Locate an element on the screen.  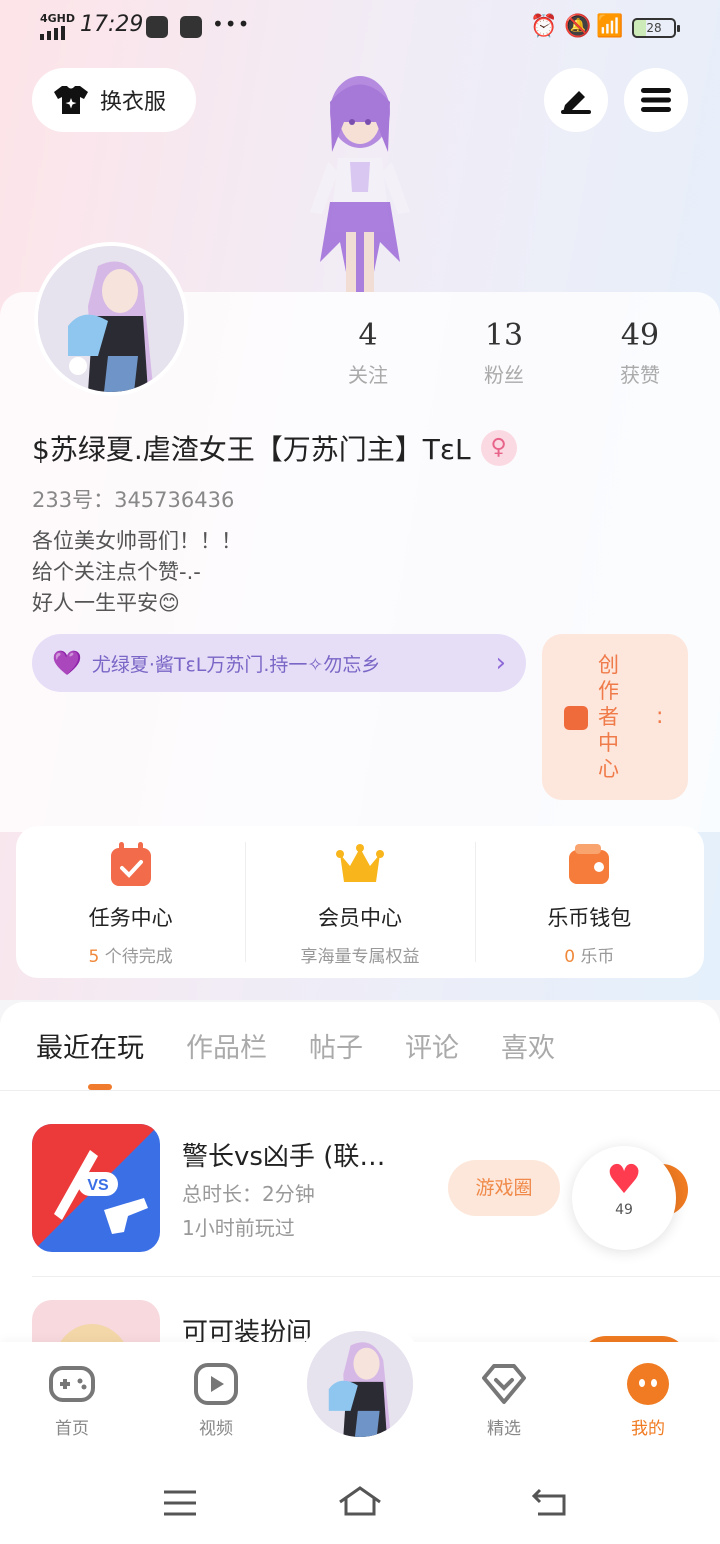
wallet-sub: 0 乐币 is located at coordinates (589, 957).